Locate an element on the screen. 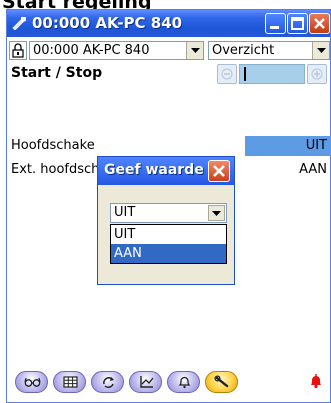 The image size is (331, 403). lock-icon is located at coordinates (18, 50).